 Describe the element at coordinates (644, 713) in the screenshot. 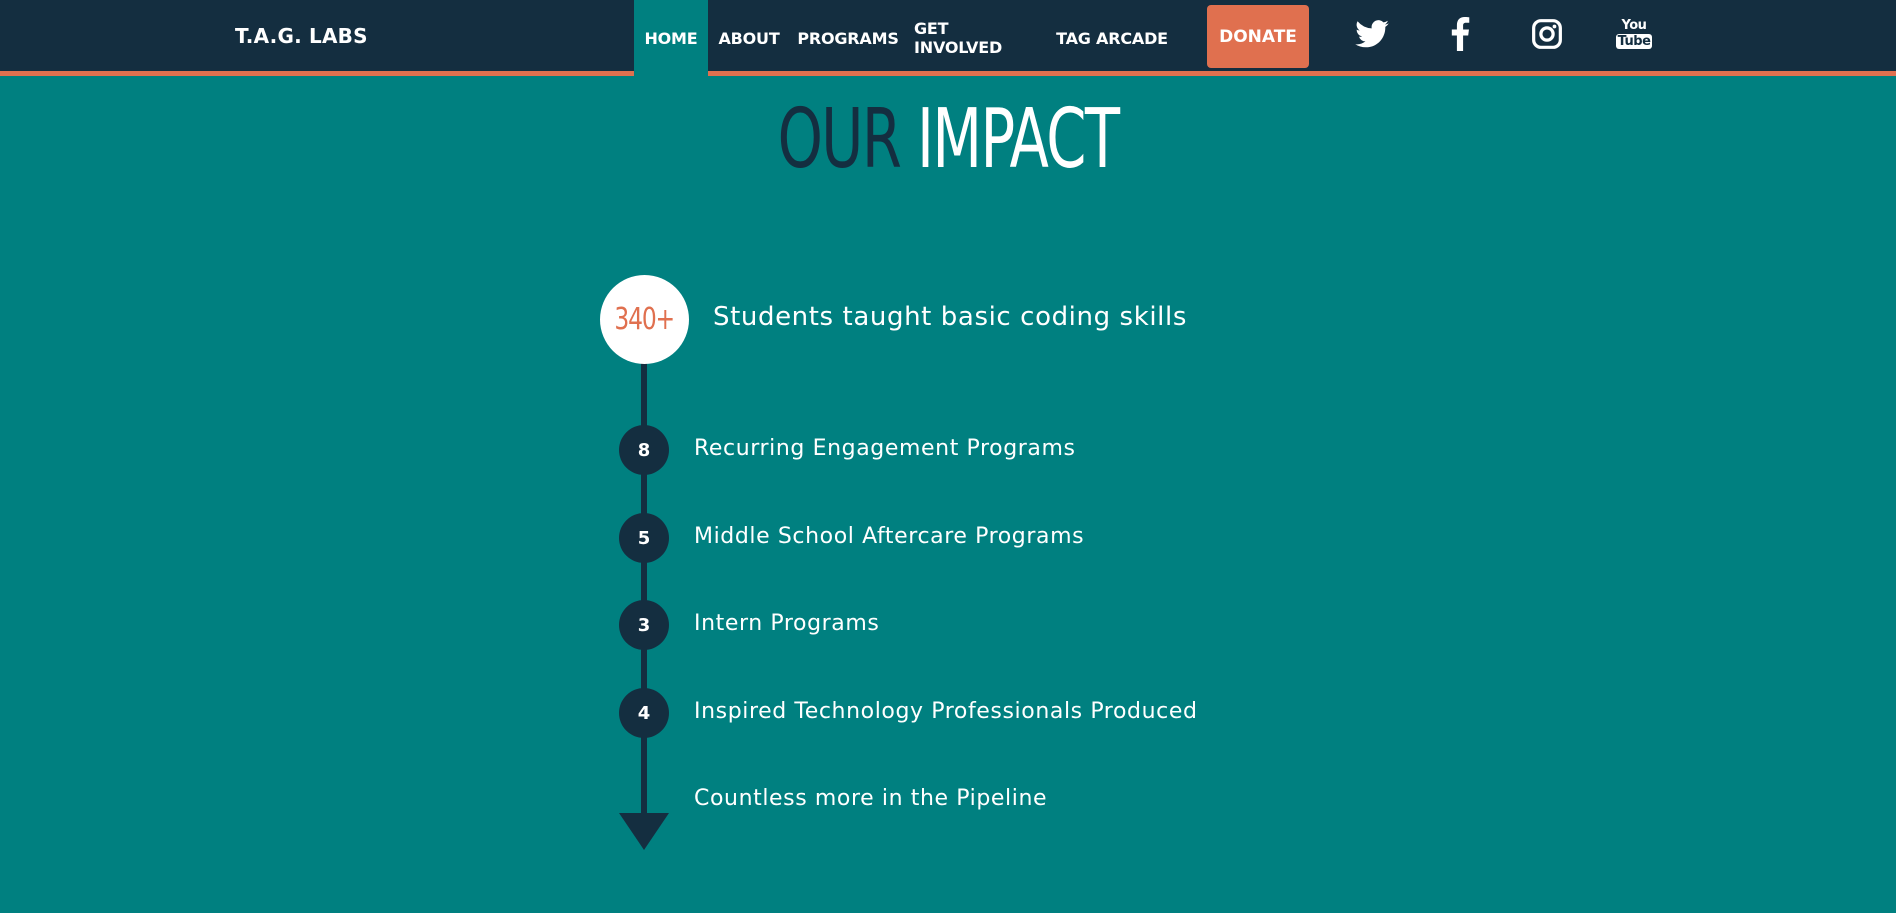

I see `stat-circle: 4` at that location.